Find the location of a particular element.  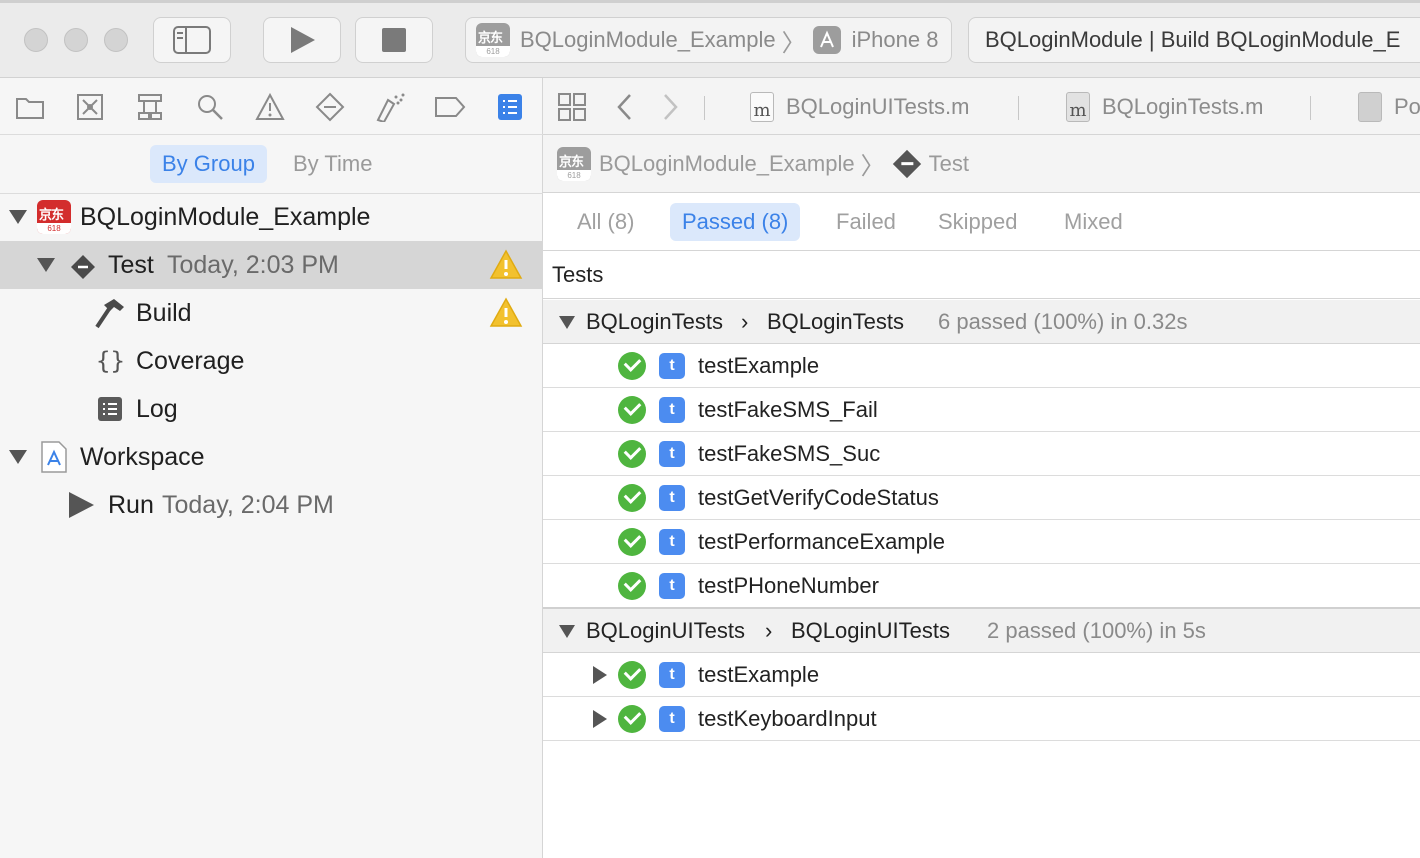

stop-button is located at coordinates (394, 40).